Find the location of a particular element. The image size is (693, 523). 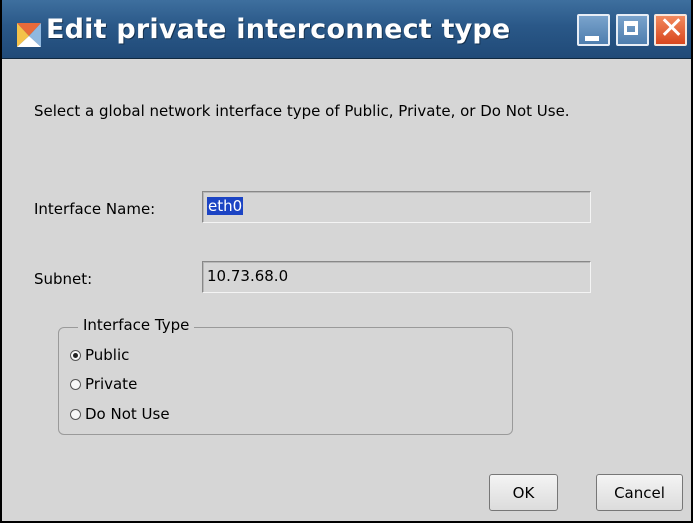

radio-do-not-use: Do Not Use is located at coordinates (120, 414).